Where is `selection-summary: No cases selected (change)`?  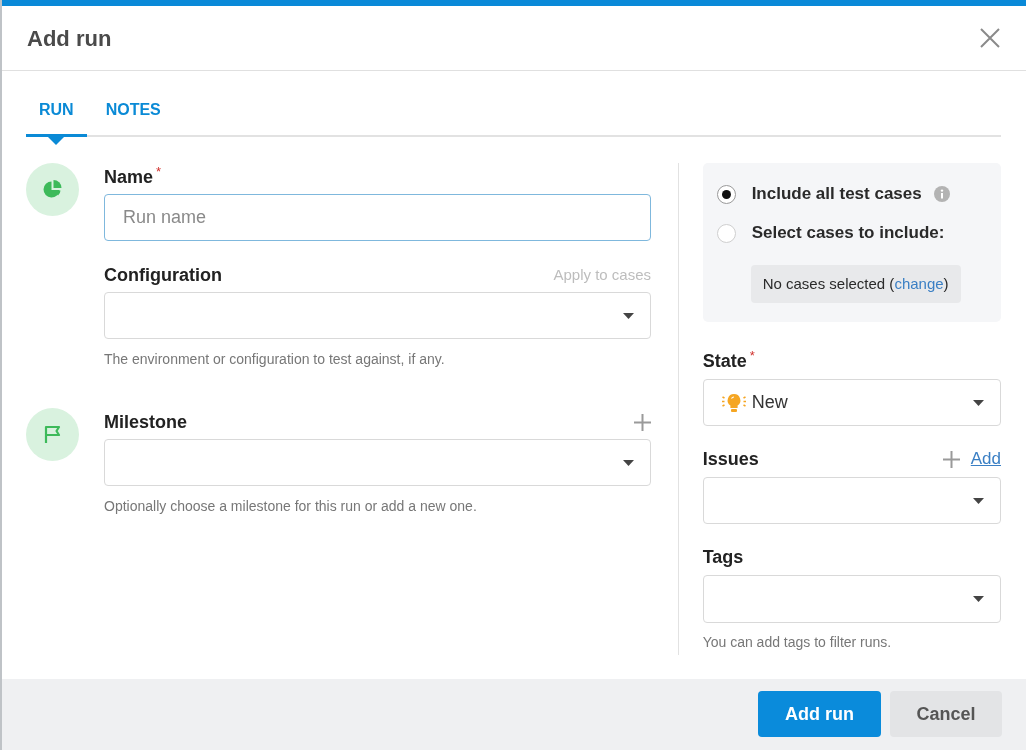 selection-summary: No cases selected (change) is located at coordinates (855, 284).